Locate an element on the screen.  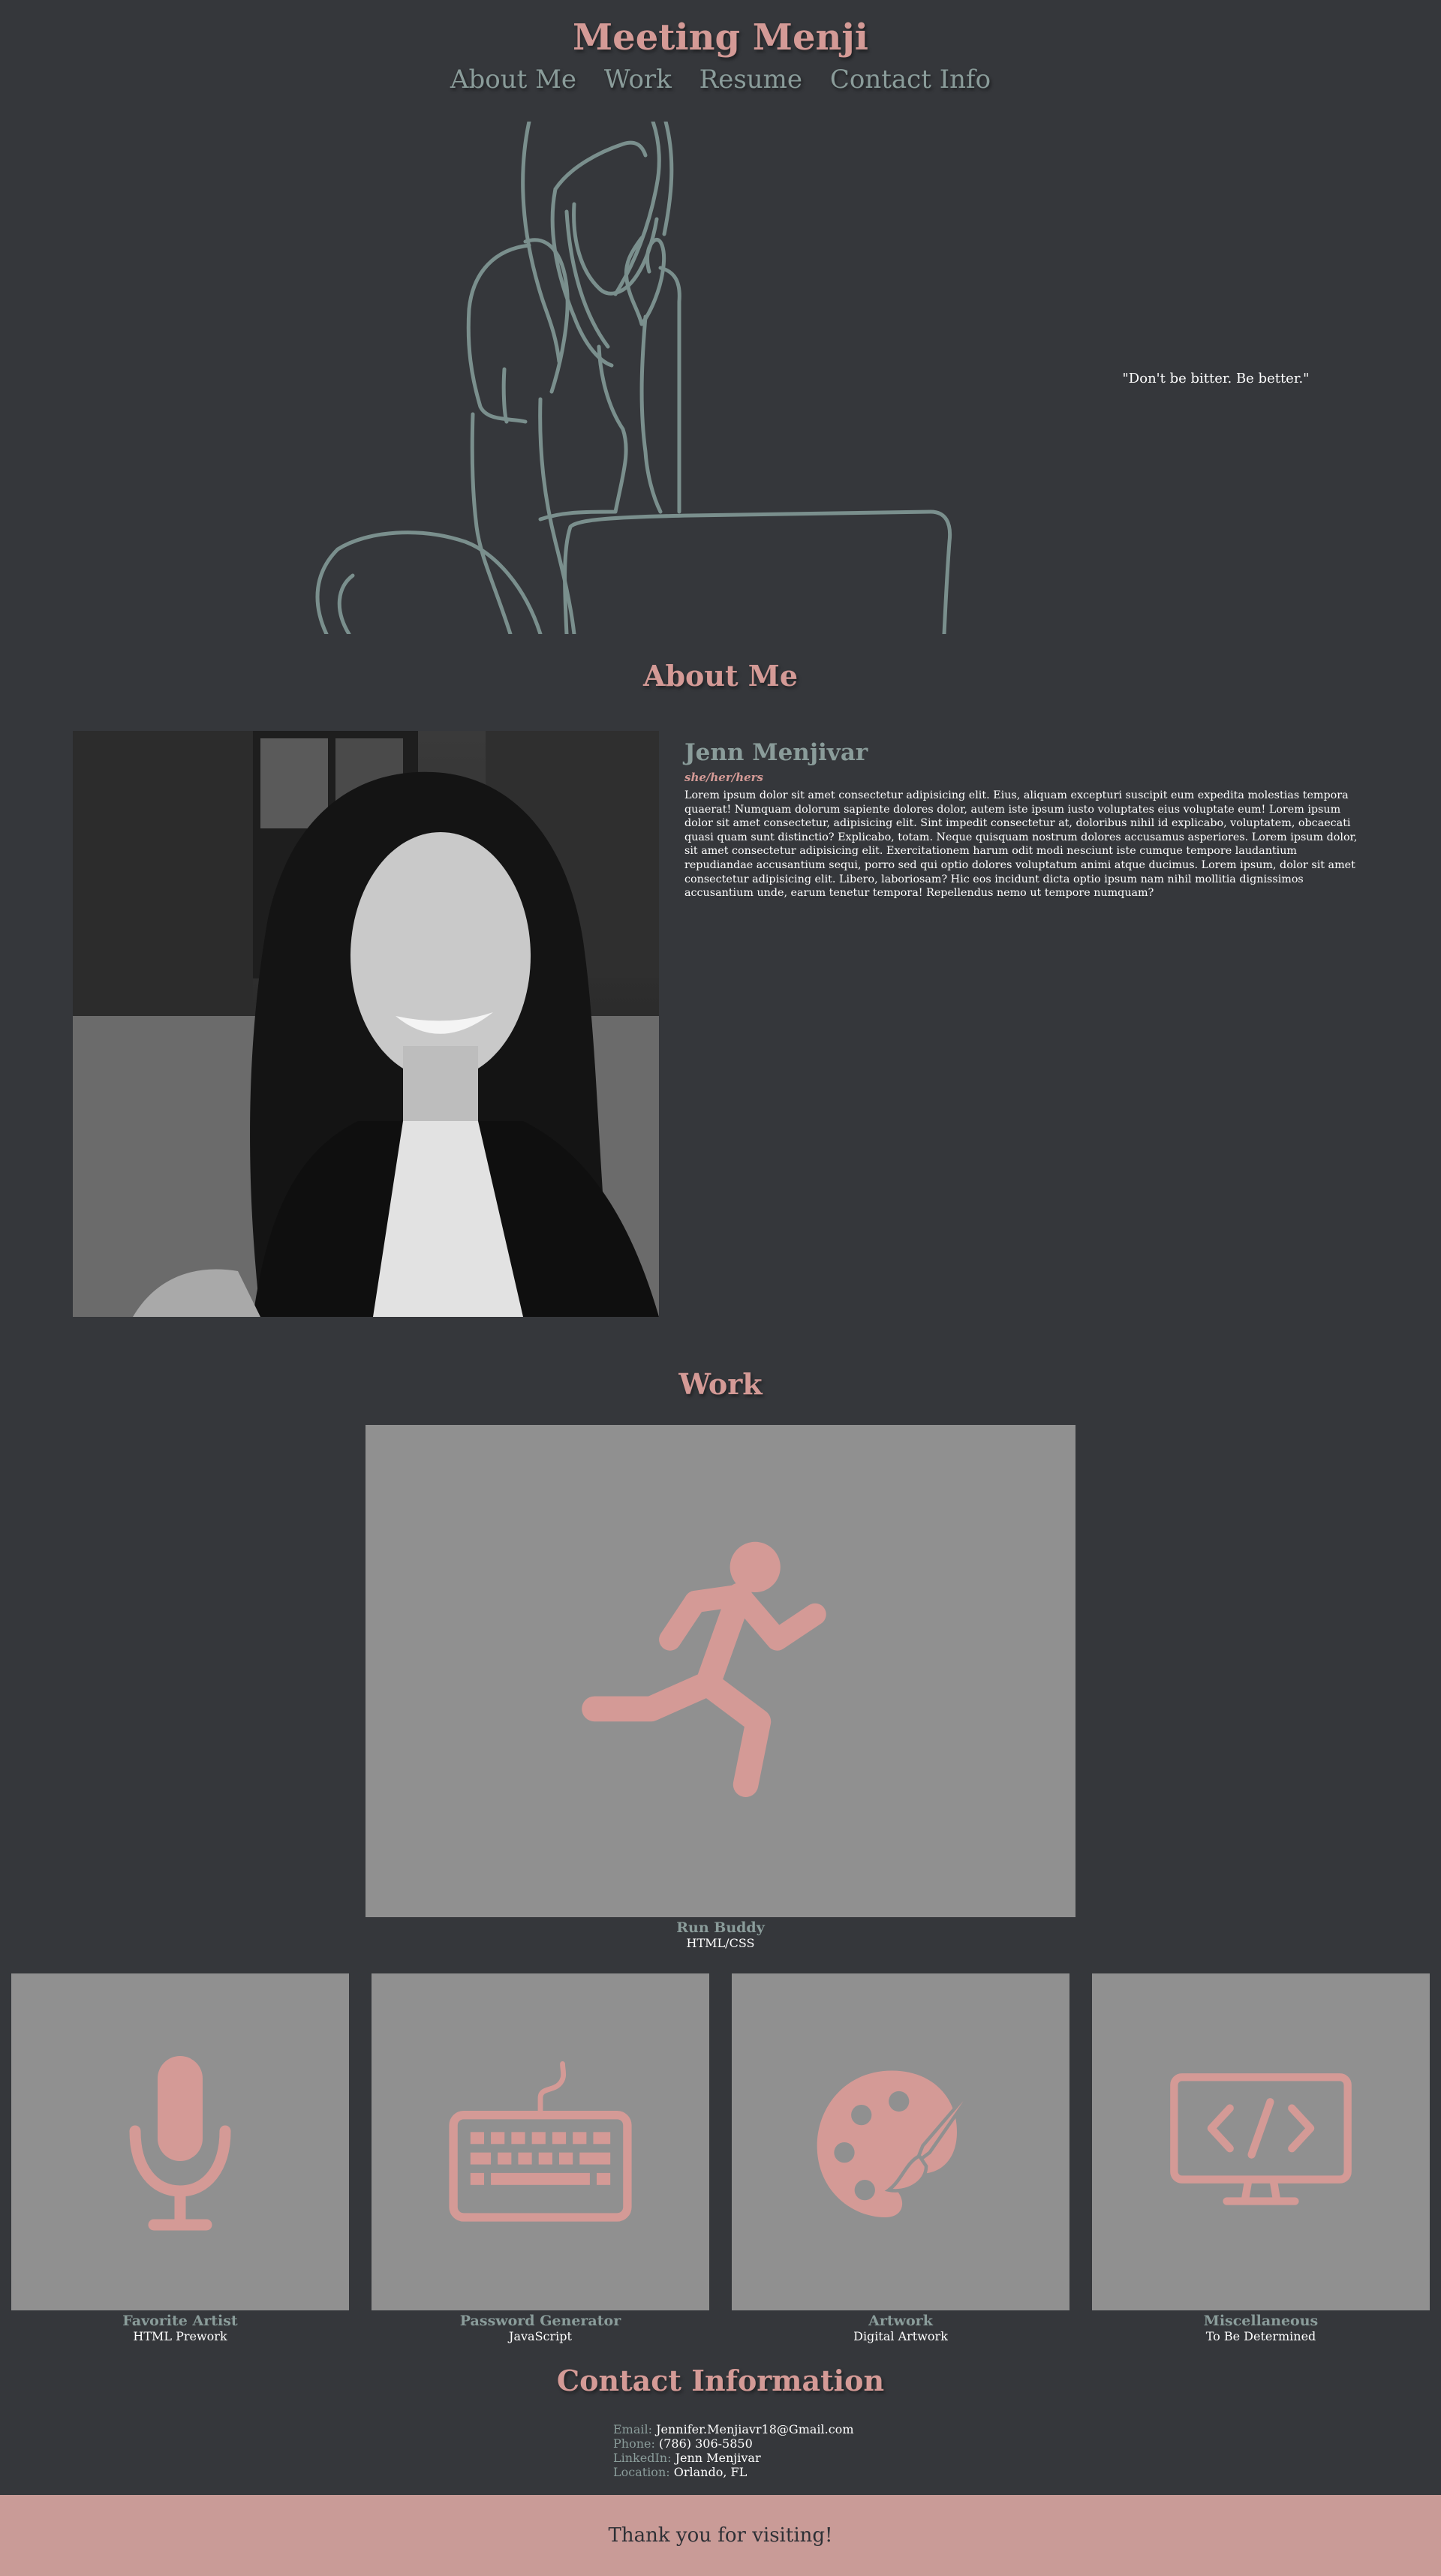
contact-email: Email: Jennifer.Menjiavr18@Gmail.com is located at coordinates (733, 2429).